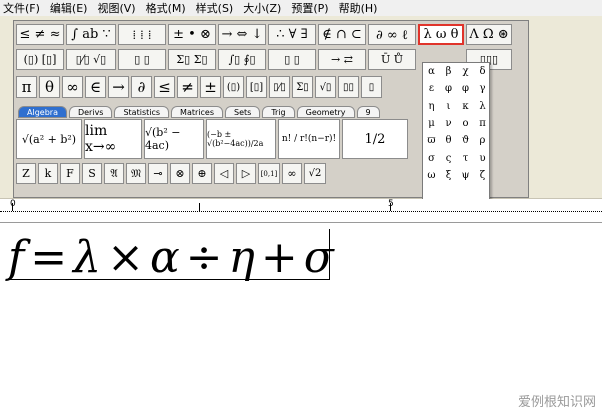  Describe the element at coordinates (482, 71) in the screenshot. I see `greek-delta: δ` at that location.